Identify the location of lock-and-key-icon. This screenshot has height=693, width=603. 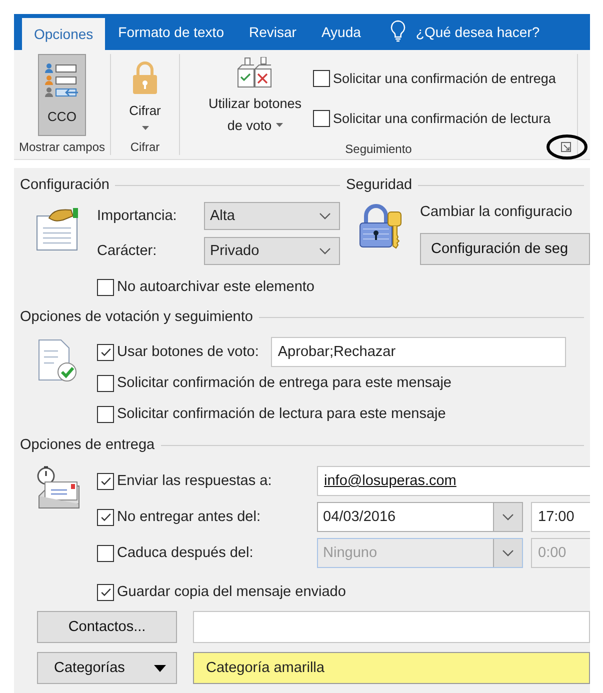
(381, 227).